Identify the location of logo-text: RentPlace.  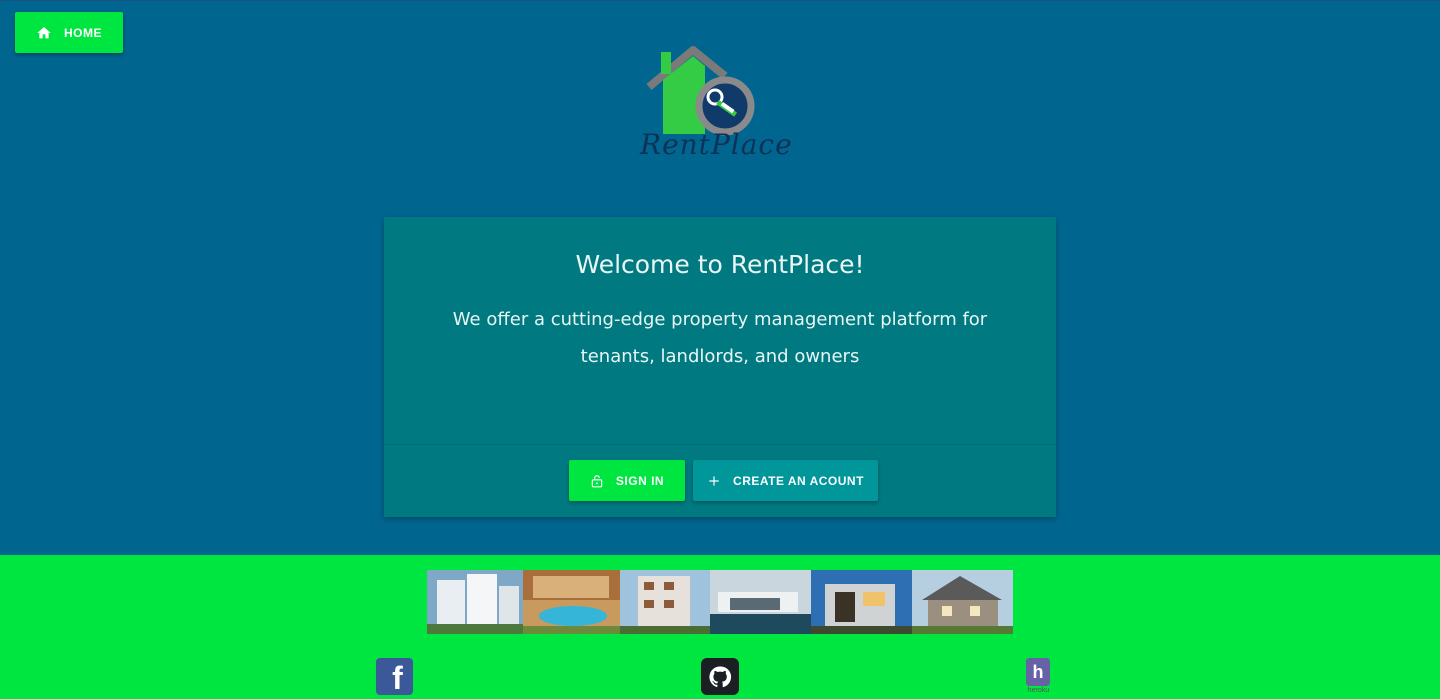
(716, 144).